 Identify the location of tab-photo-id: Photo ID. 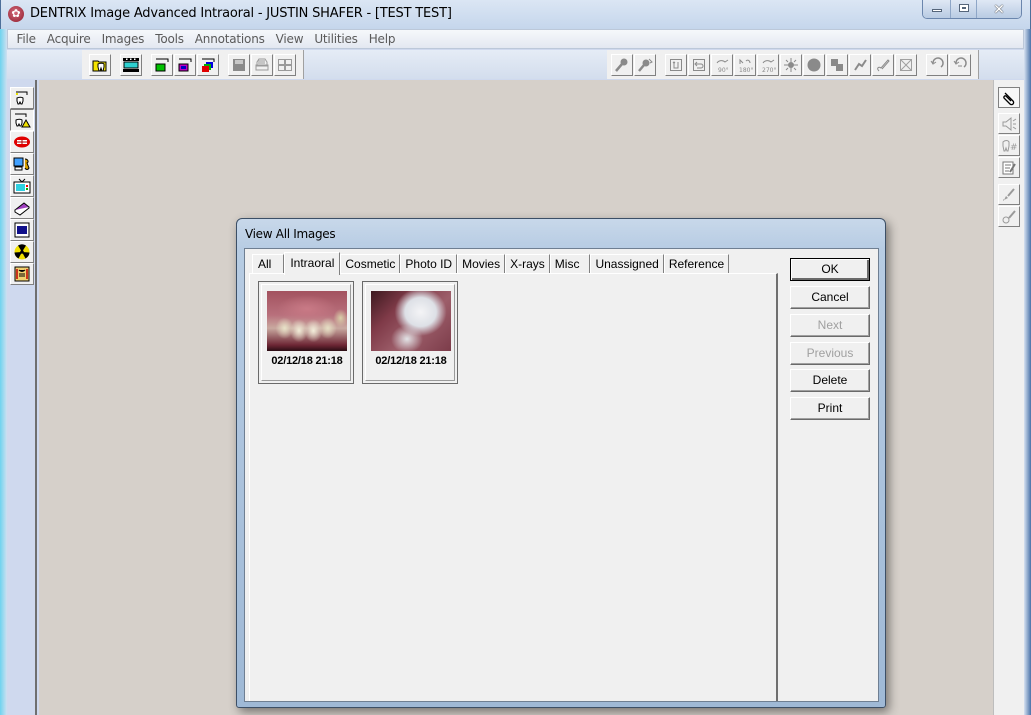
(429, 264).